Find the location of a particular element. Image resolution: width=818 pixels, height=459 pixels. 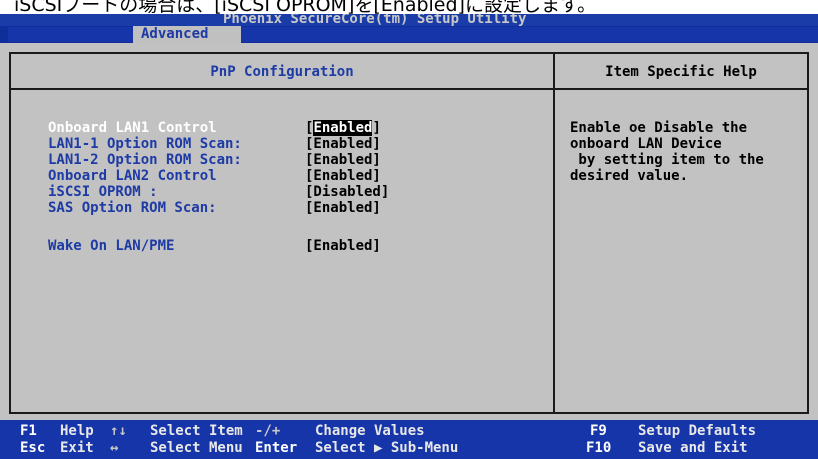

setting-label: Wake On LAN/PME is located at coordinates (111, 246).